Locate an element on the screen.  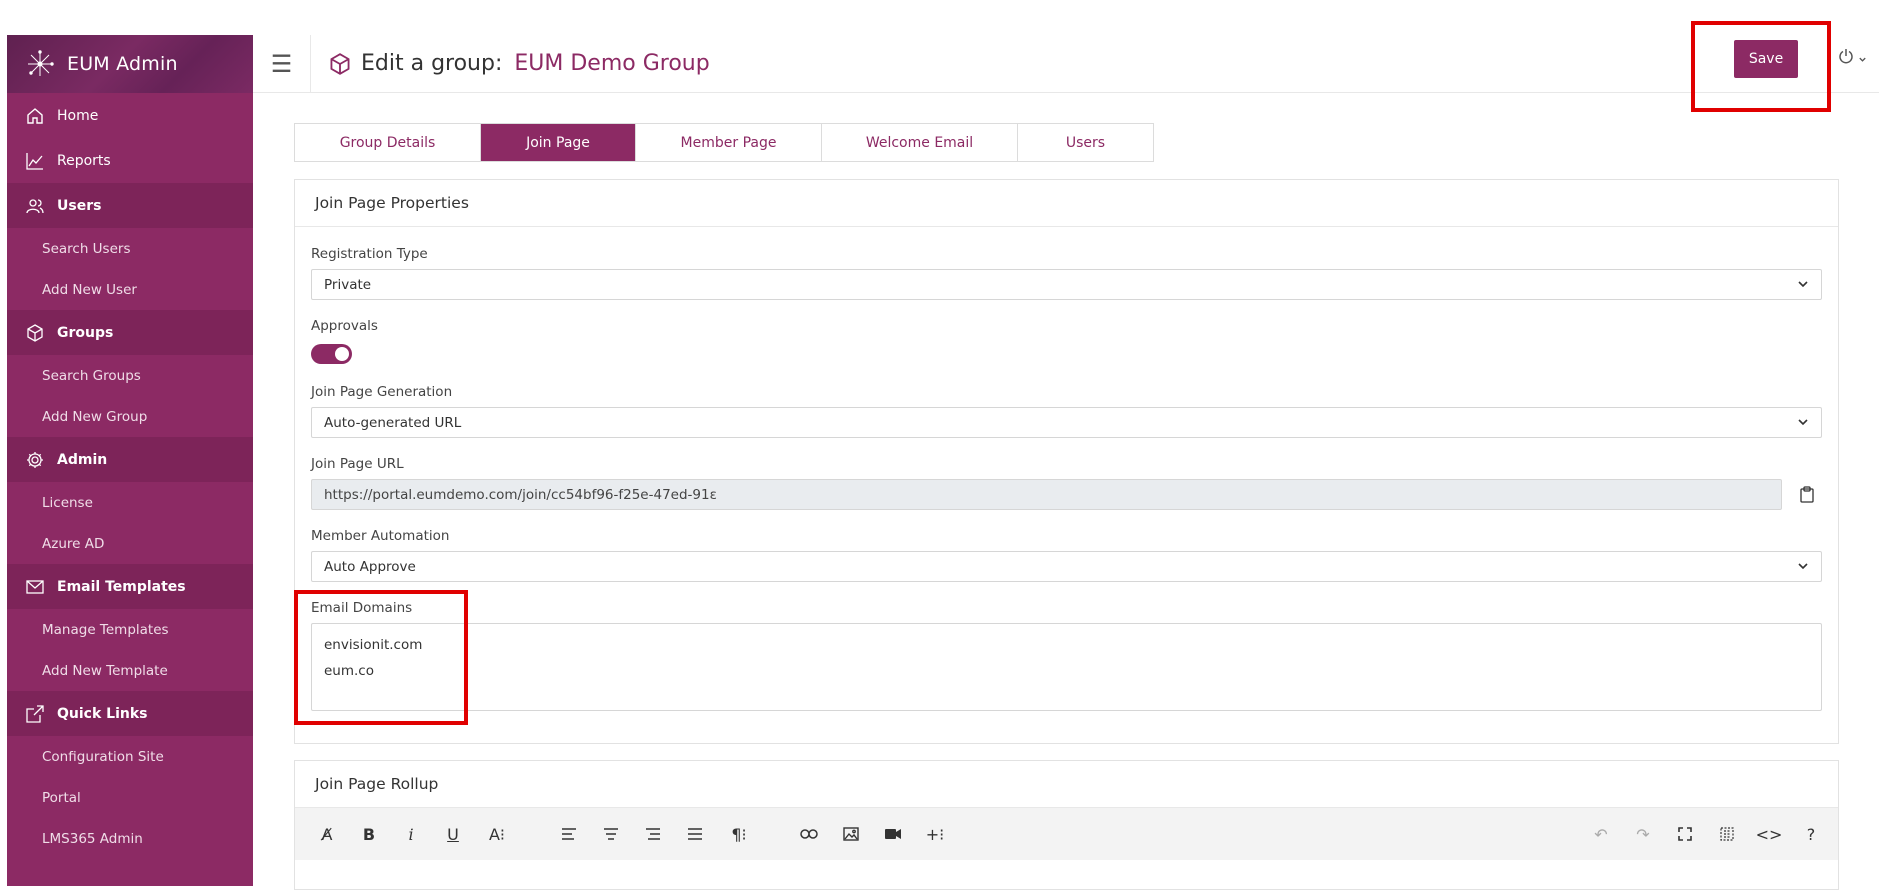
sidebar-section-groups: Groups is located at coordinates (130, 332).